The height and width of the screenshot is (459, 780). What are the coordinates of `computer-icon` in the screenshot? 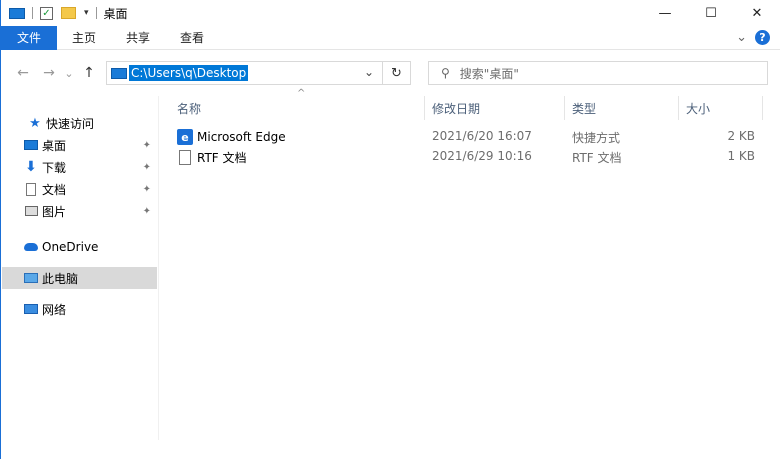 It's located at (31, 278).